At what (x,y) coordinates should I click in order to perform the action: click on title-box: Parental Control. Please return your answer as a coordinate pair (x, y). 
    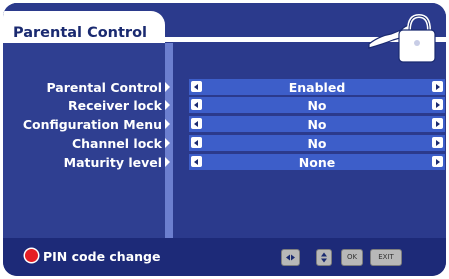
    Looking at the image, I should click on (84, 27).